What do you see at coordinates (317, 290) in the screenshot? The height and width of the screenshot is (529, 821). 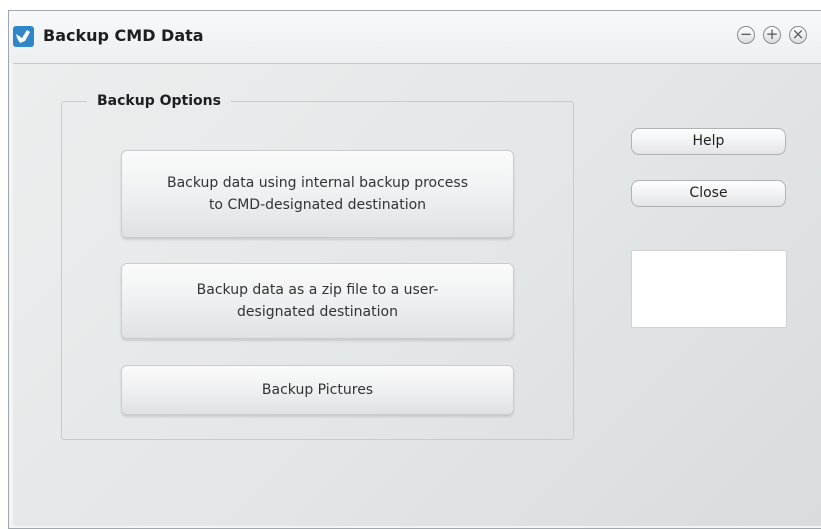 I see `backup-zip-label-line1: Backup data as a zip file to a user-` at bounding box center [317, 290].